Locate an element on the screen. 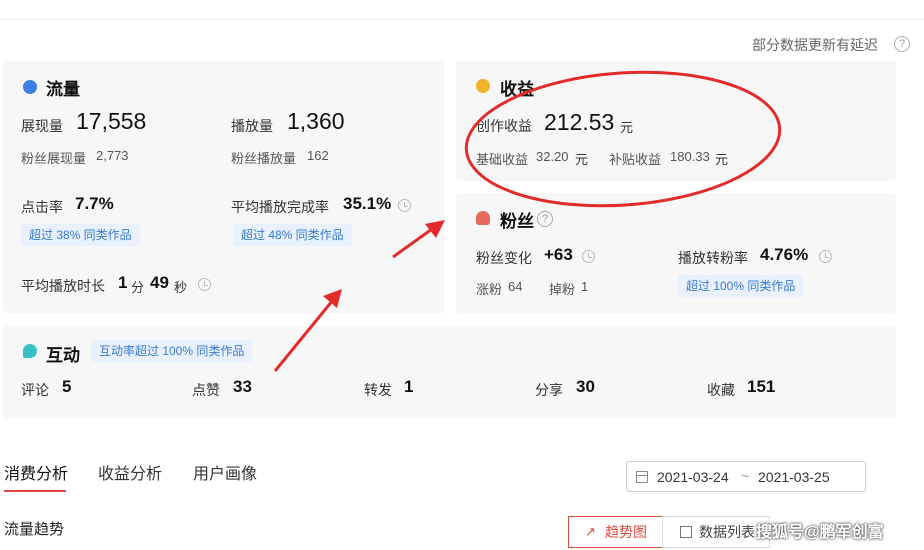 The image size is (924, 550). annotation-ellipse is located at coordinates (623, 139).